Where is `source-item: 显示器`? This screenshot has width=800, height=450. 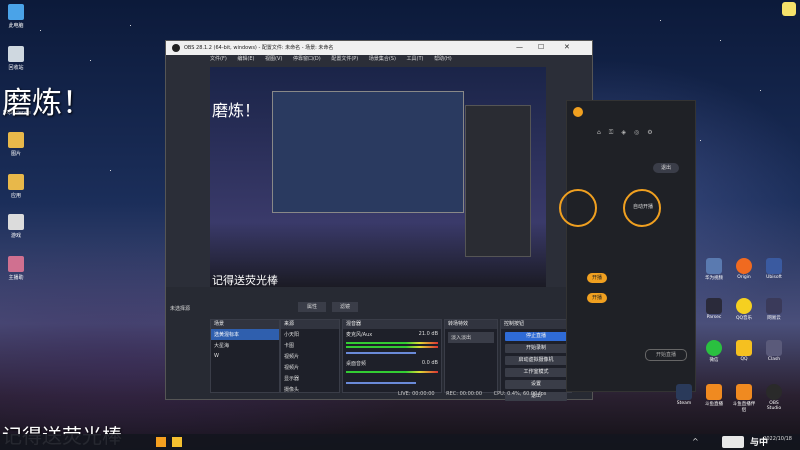
source-item: 显示器 is located at coordinates (310, 378).